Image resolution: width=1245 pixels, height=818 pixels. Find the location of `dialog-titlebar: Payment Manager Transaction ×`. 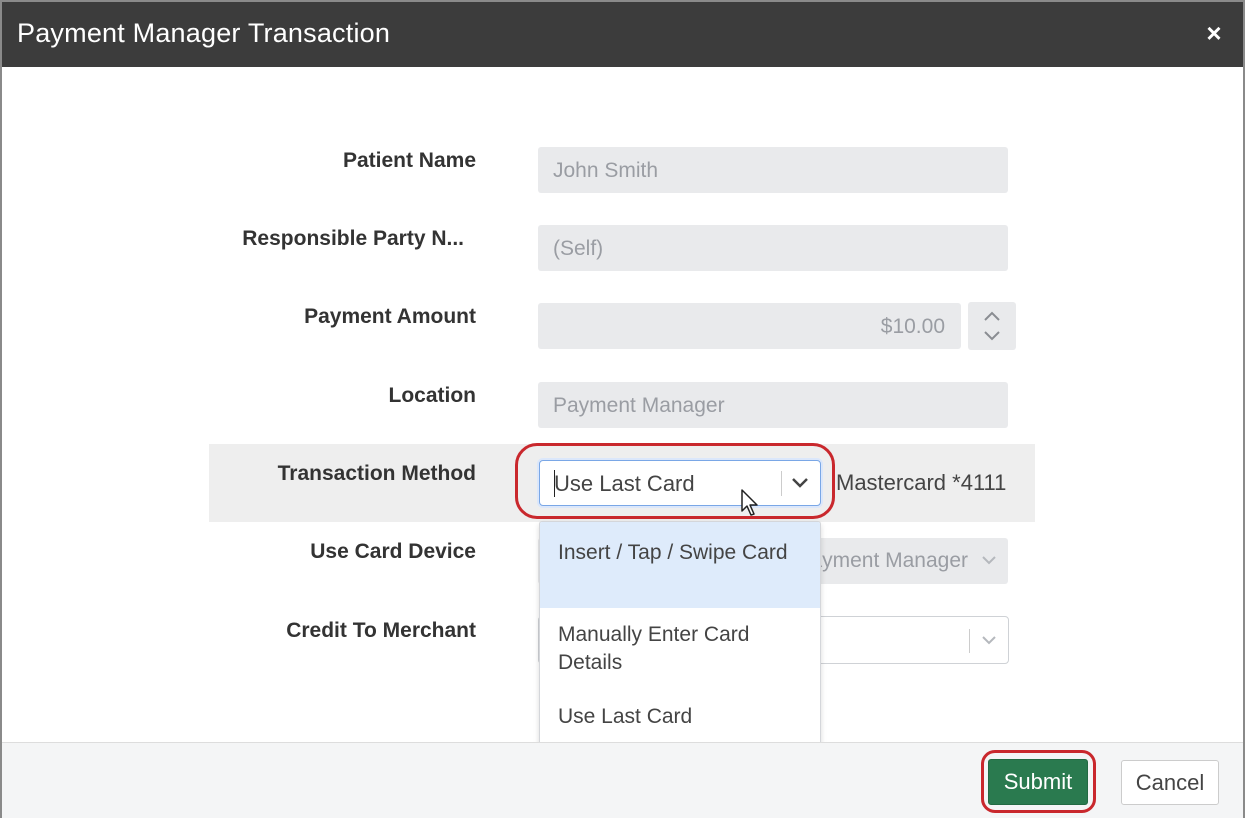

dialog-titlebar: Payment Manager Transaction × is located at coordinates (622, 34).